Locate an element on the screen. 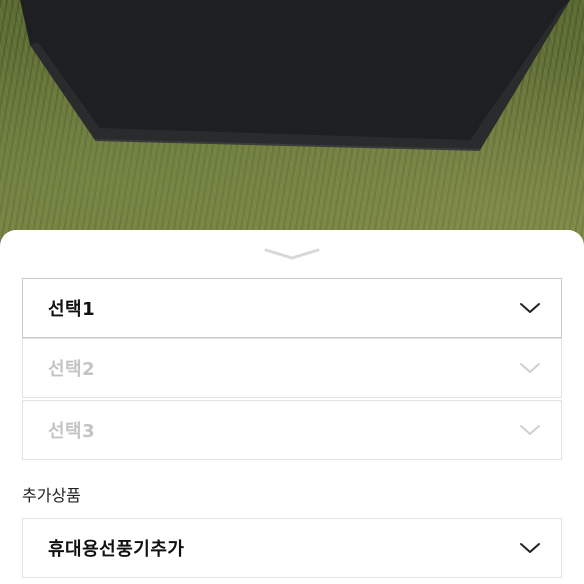  option-select-3: 선택3 is located at coordinates (292, 430).